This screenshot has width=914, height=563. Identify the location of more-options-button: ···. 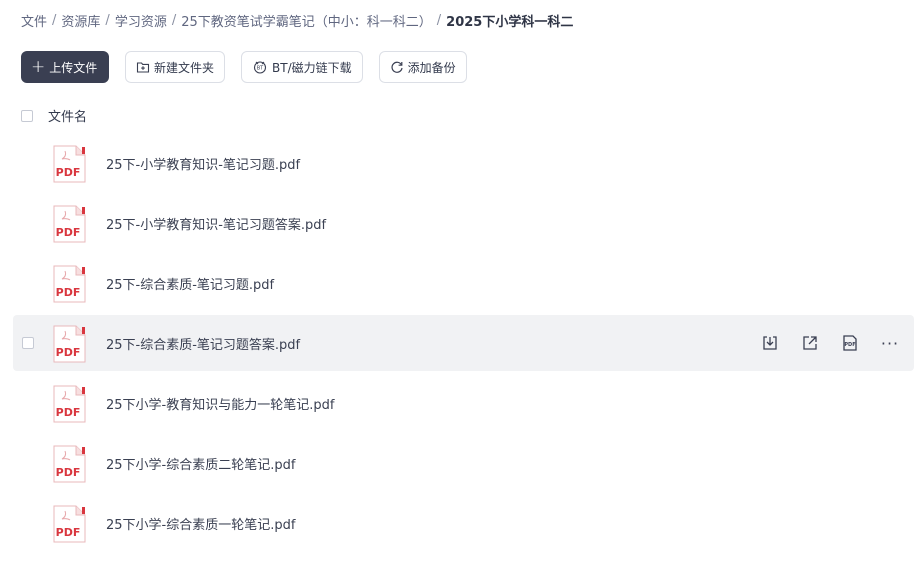
(890, 343).